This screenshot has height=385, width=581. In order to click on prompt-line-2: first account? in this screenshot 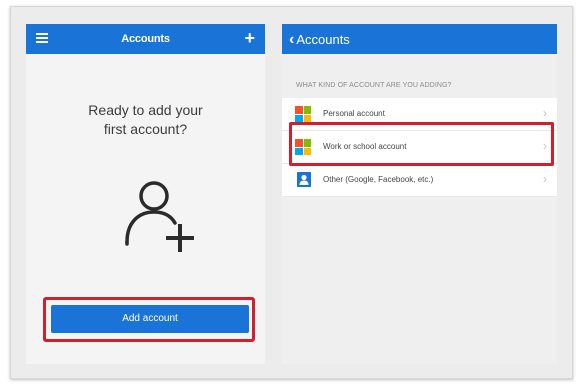, I will do `click(145, 129)`.